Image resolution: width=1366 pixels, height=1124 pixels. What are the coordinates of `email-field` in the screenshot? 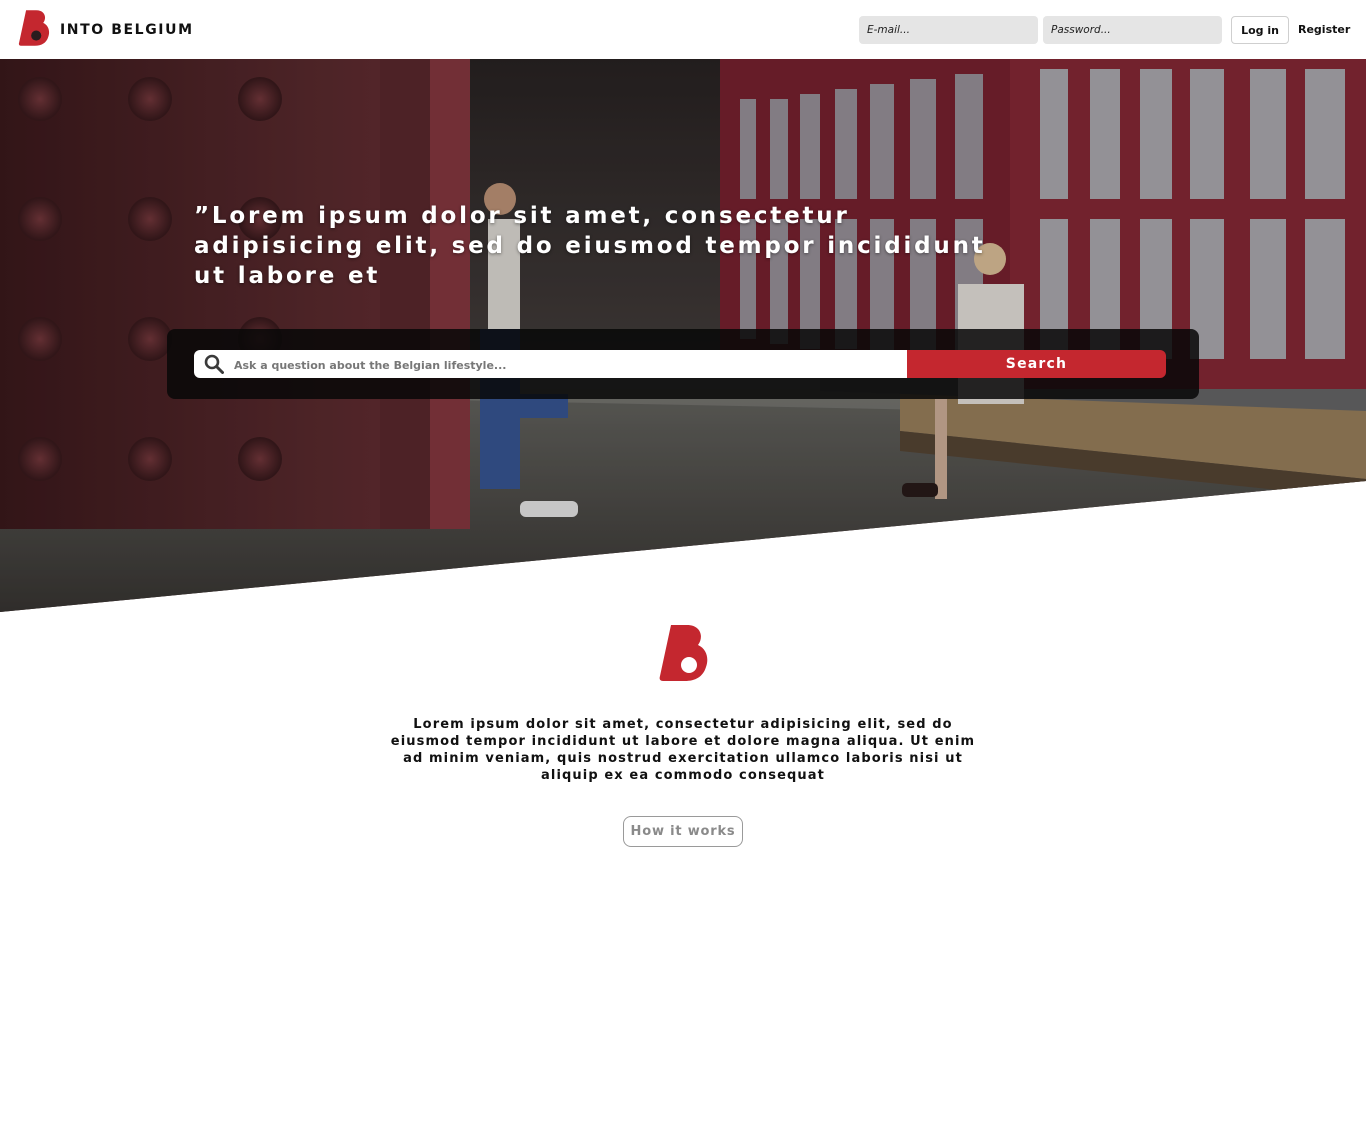 It's located at (948, 30).